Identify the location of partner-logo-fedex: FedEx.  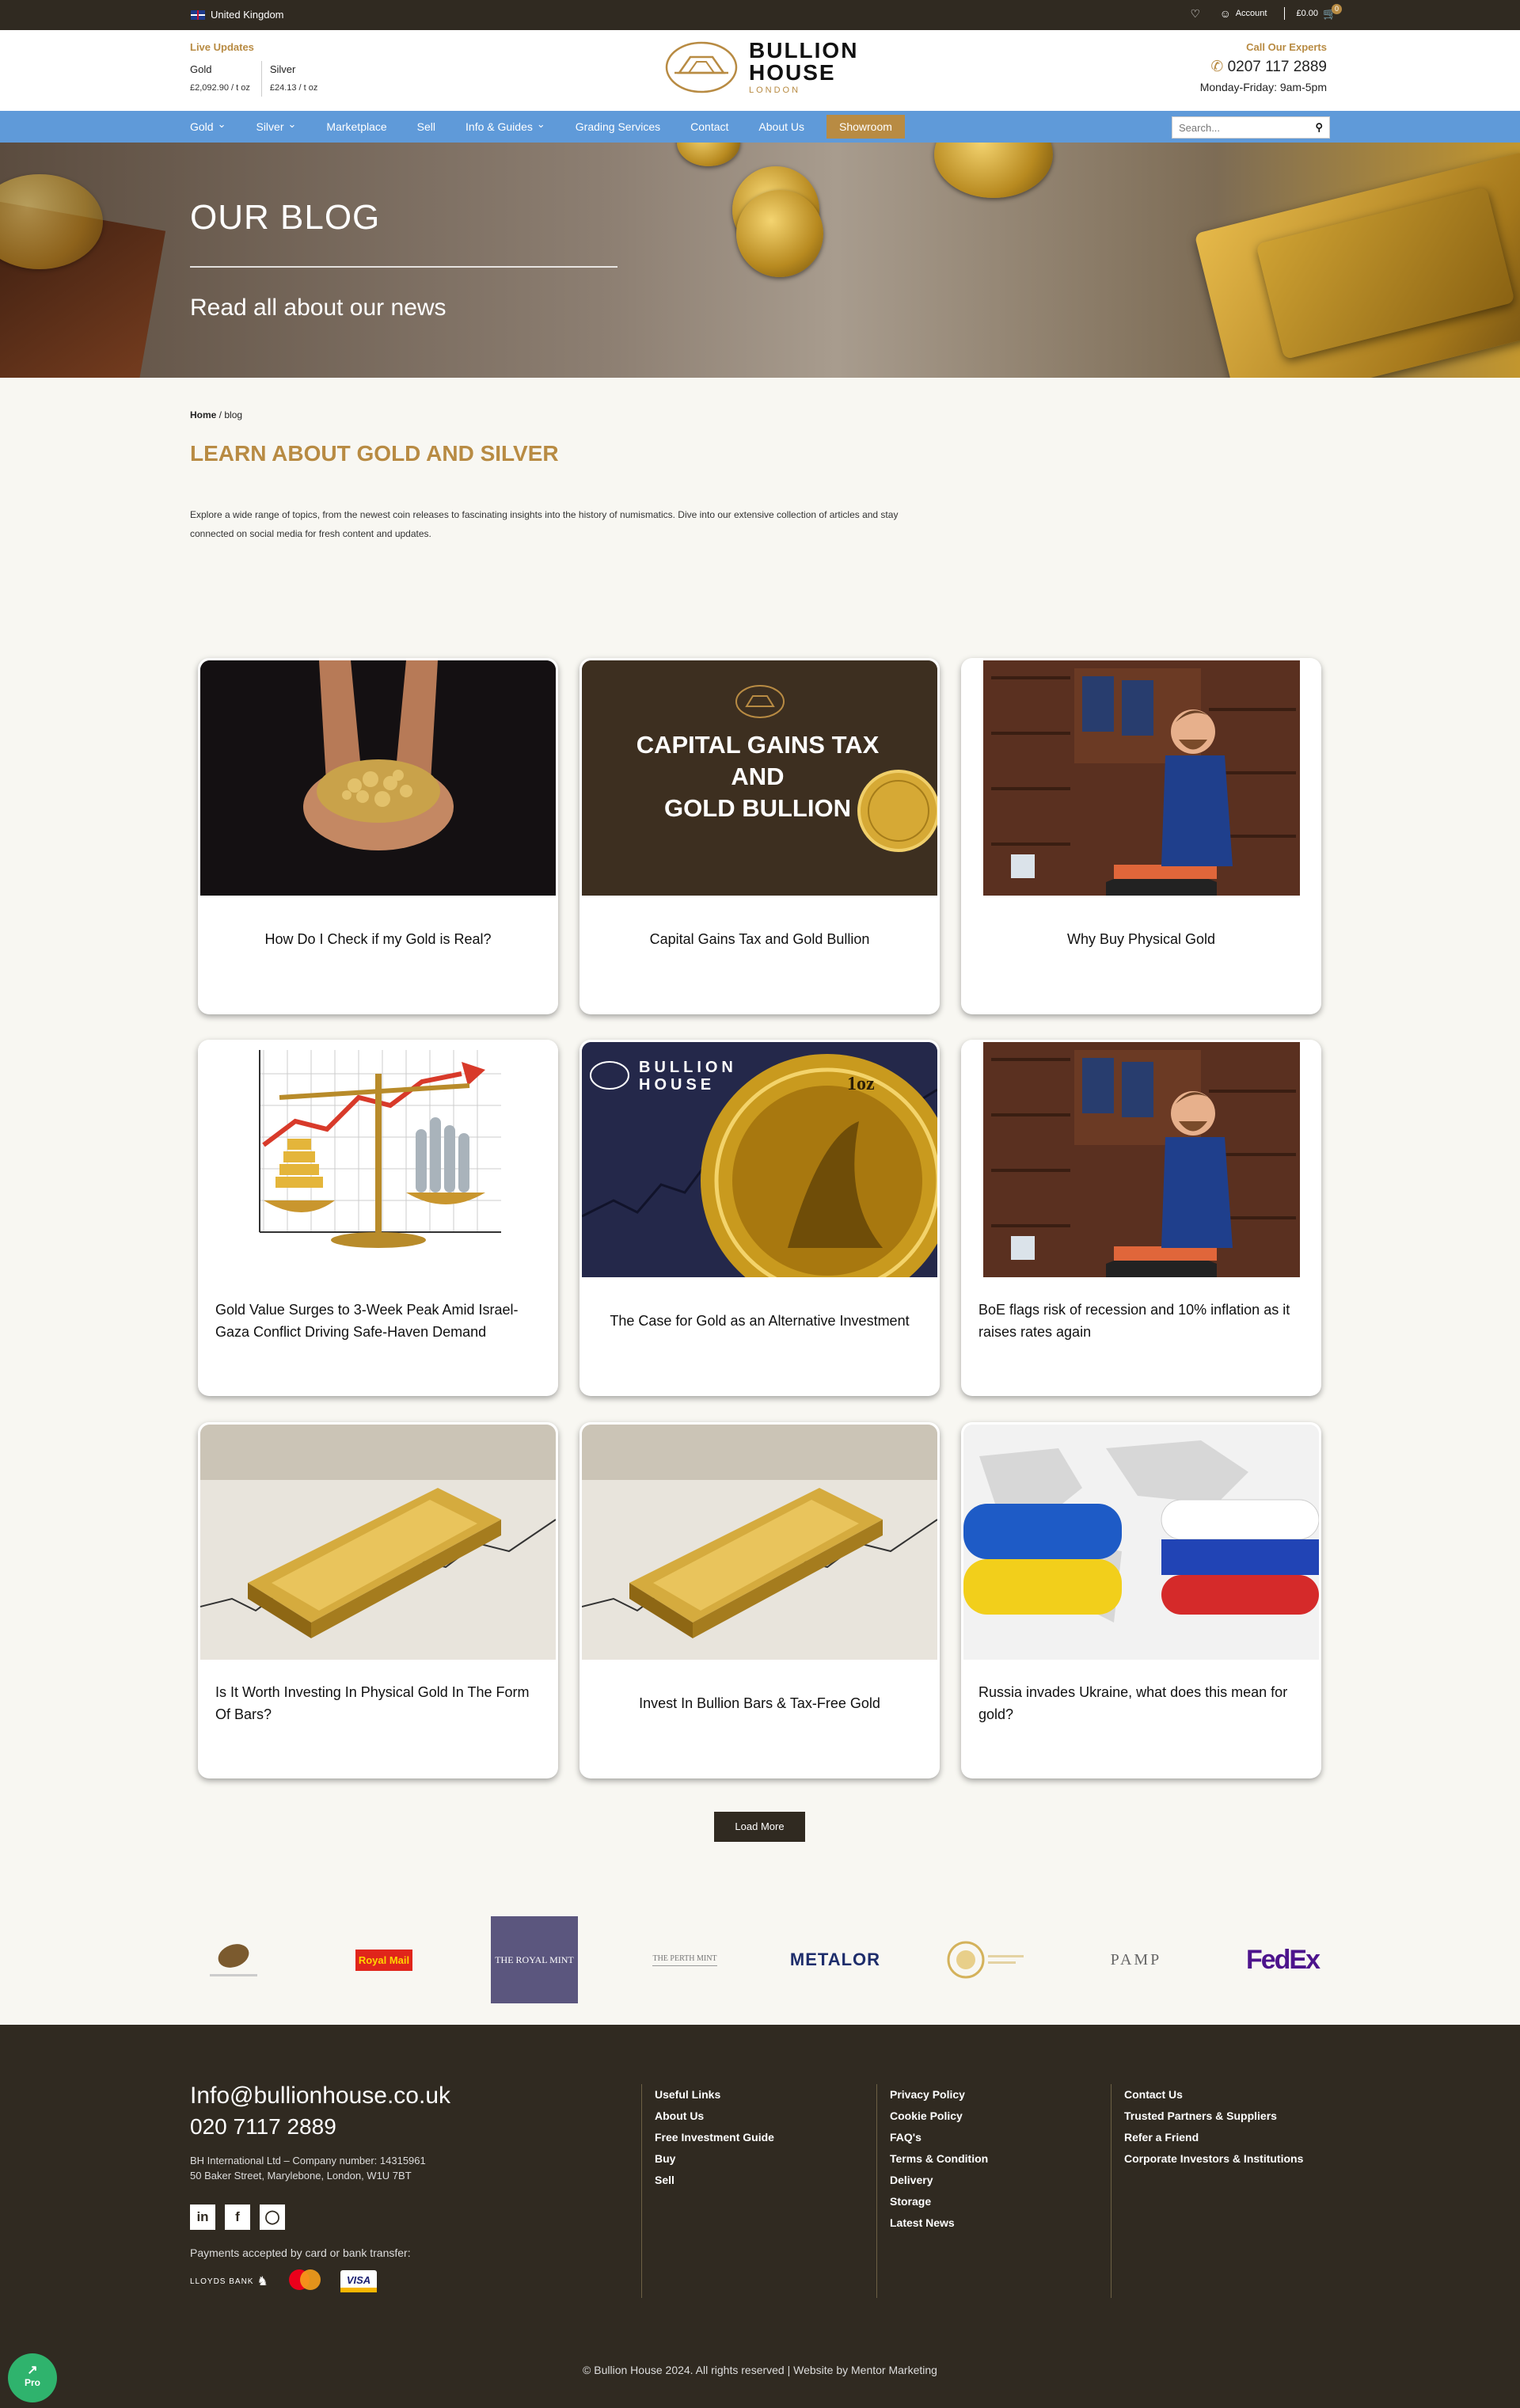
(1282, 1959).